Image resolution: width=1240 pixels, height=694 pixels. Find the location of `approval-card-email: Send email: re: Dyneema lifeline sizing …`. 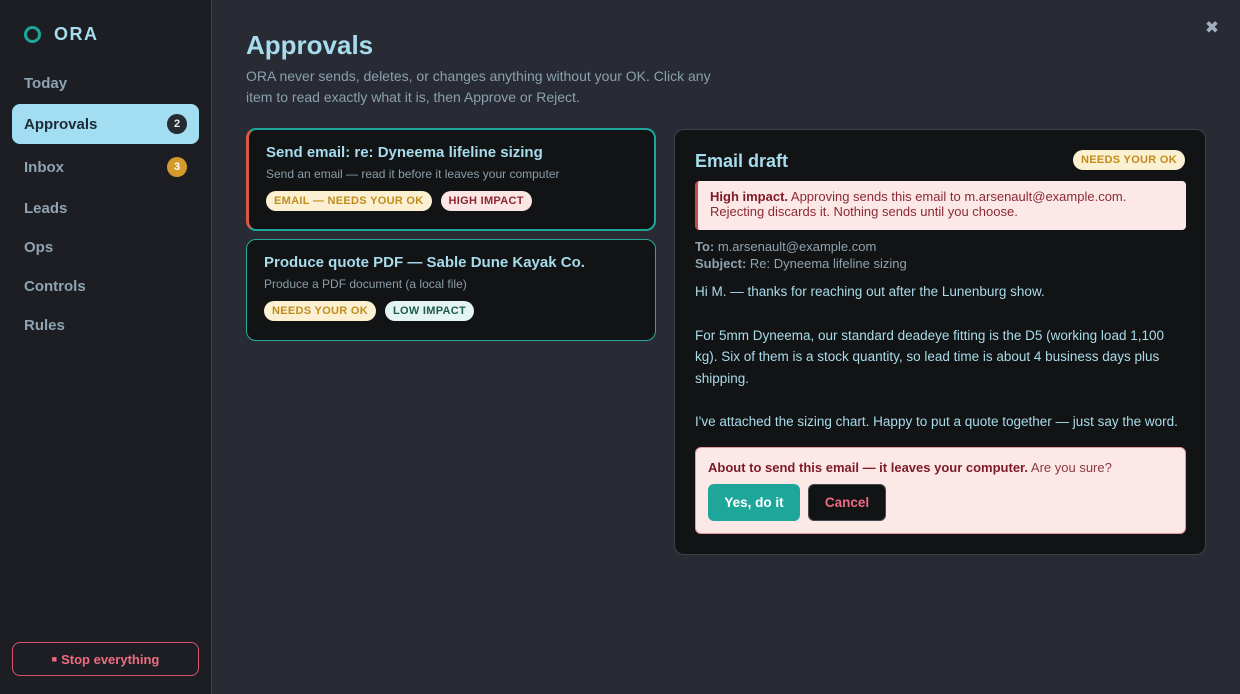

approval-card-email: Send email: re: Dyneema lifeline sizing … is located at coordinates (451, 179).